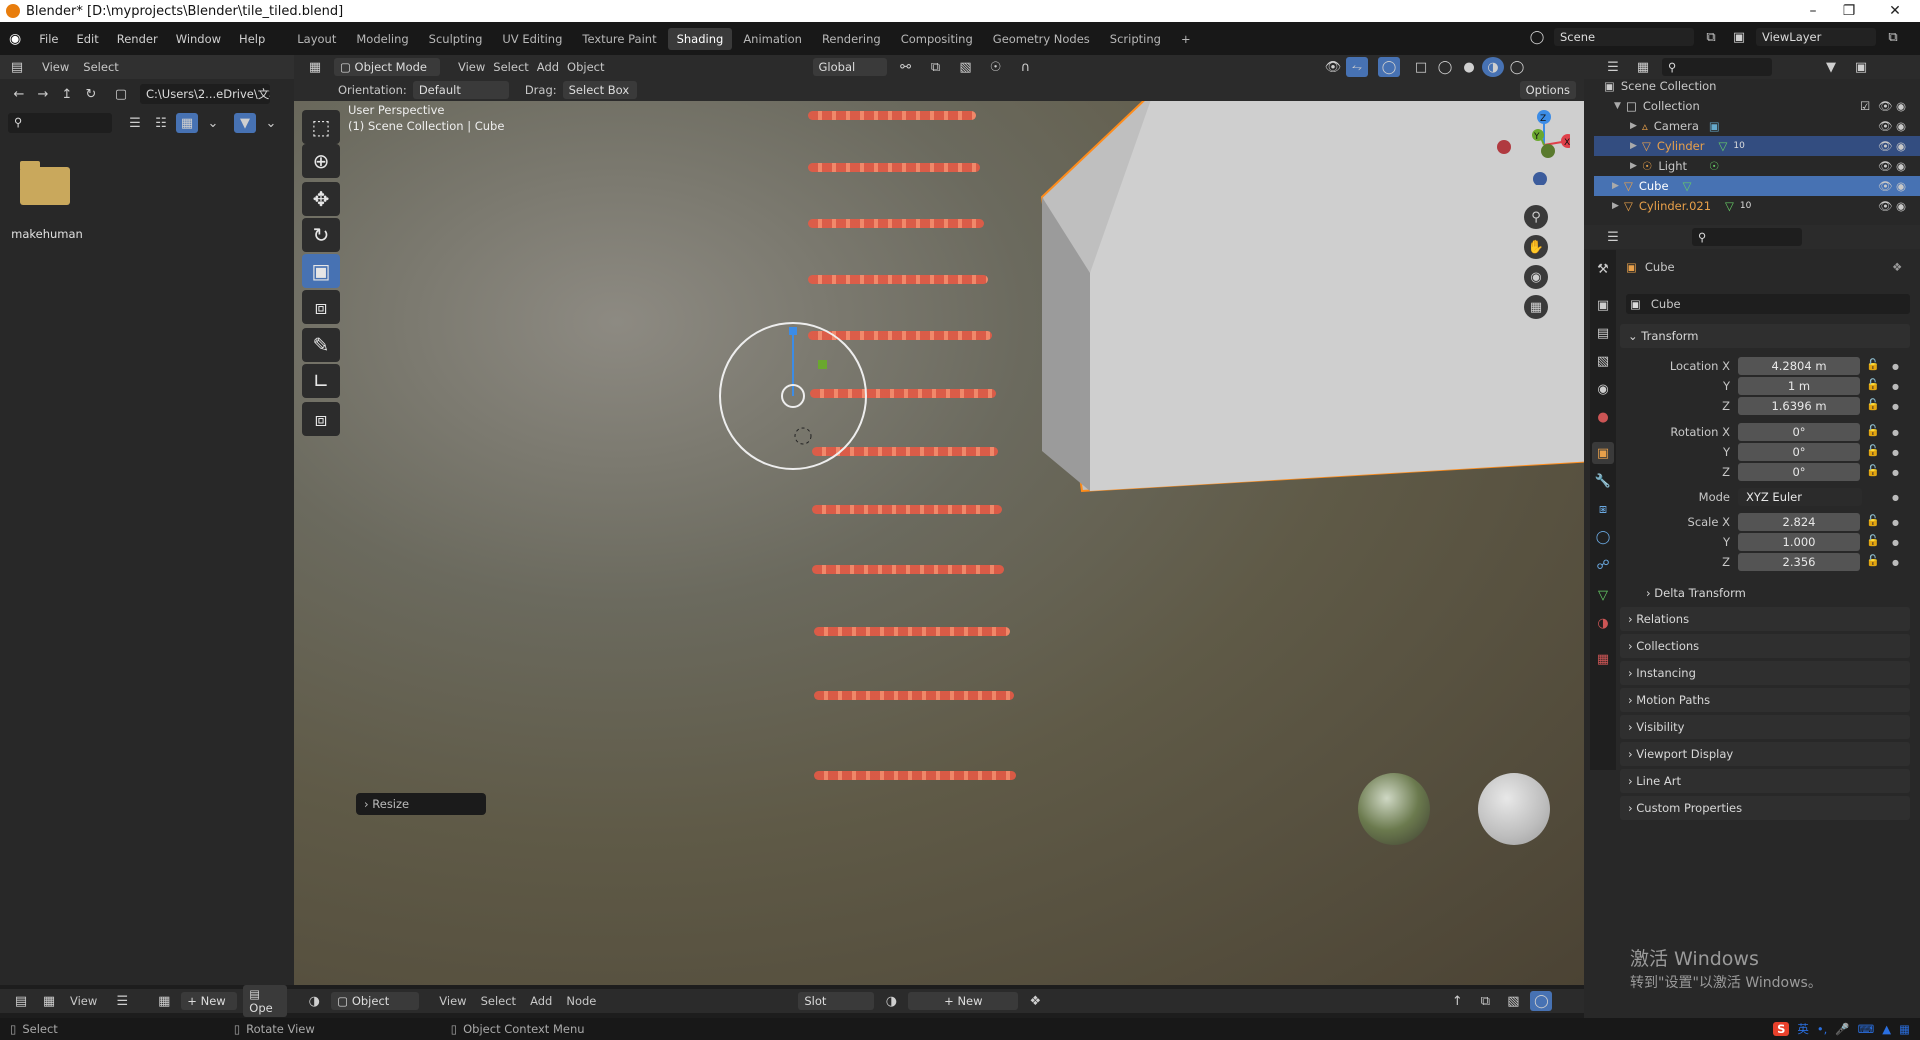 This screenshot has height=1040, width=1920. Describe the element at coordinates (1799, 386) in the screenshot. I see `location-y-field: 1 m` at that location.